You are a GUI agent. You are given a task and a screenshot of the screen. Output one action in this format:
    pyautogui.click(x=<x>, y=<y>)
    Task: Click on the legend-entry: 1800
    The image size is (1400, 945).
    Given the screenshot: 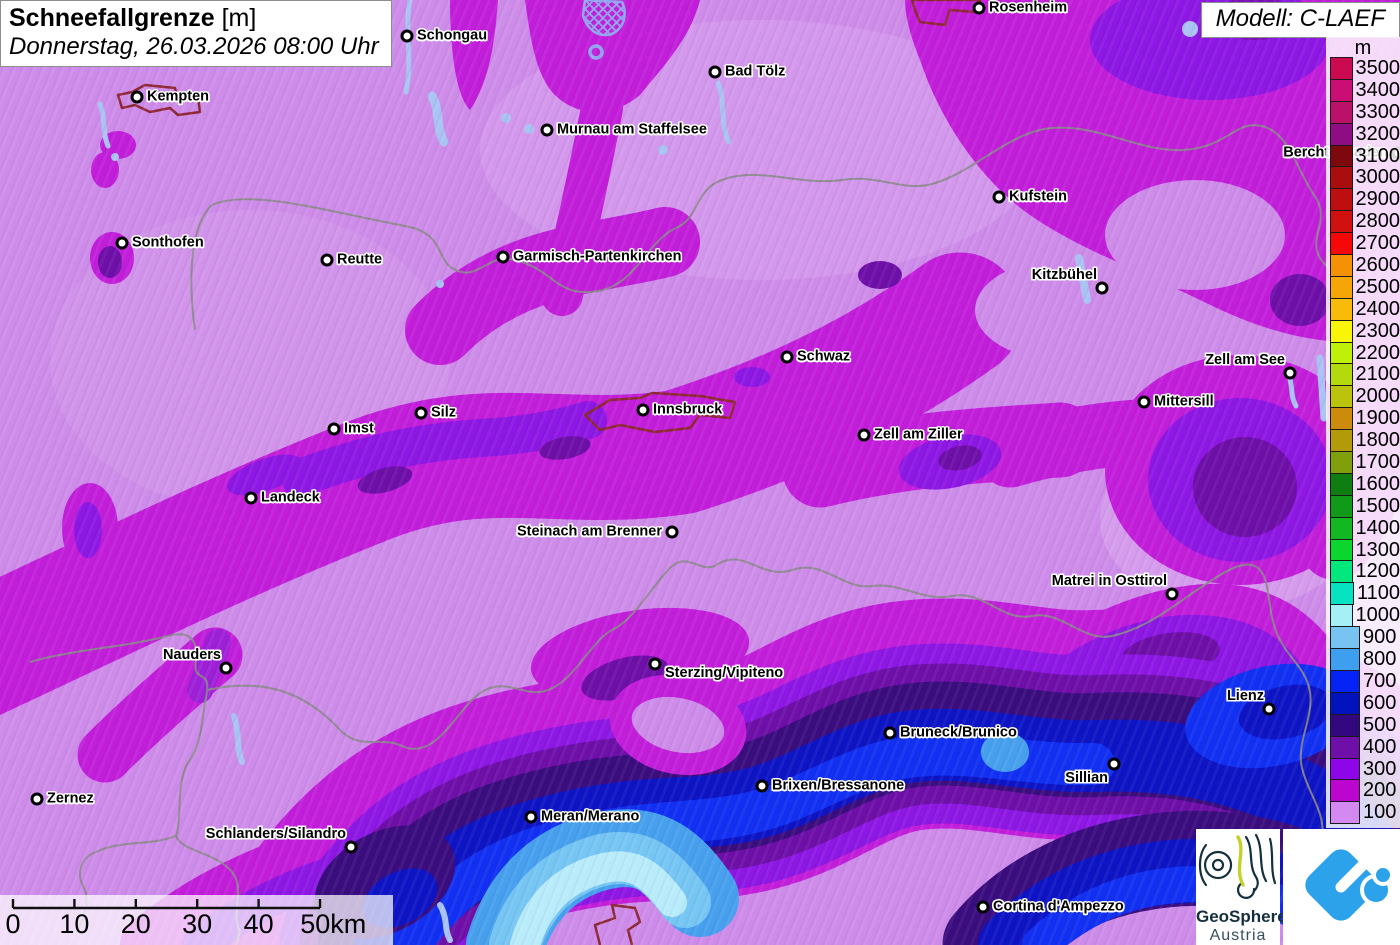 What is the action you would take?
    pyautogui.click(x=1365, y=441)
    